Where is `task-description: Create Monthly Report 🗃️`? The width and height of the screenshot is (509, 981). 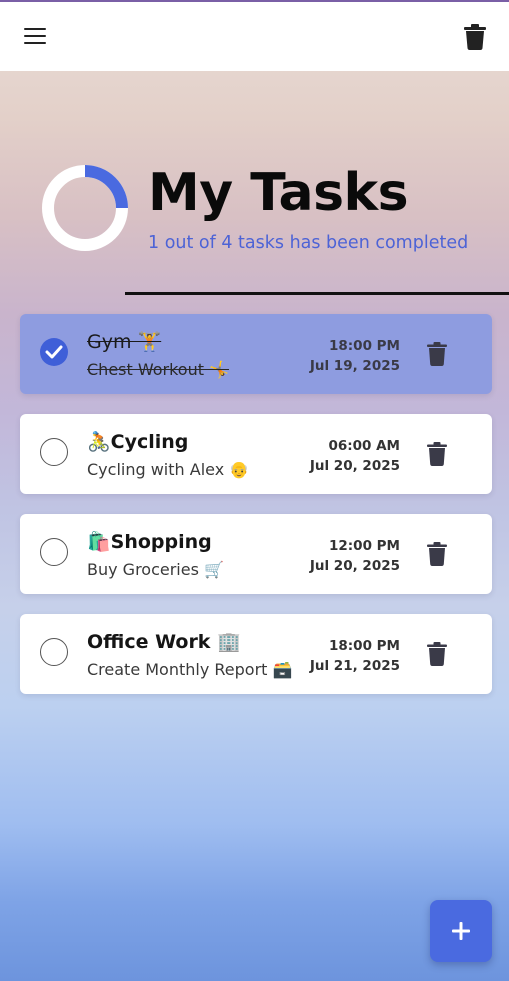 task-description: Create Monthly Report 🗃️ is located at coordinates (190, 669).